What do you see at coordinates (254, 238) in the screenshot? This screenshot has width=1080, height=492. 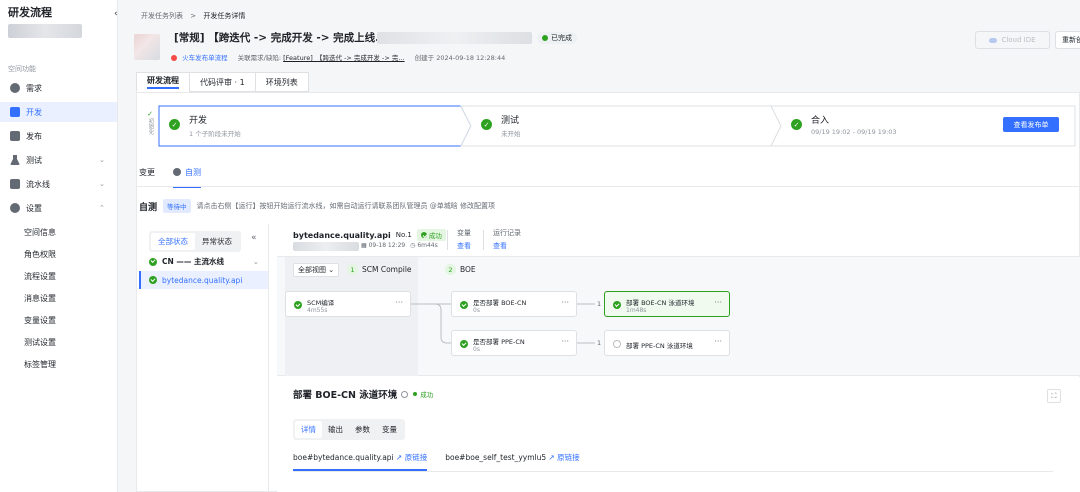 I see `collapse-panel-icon: «` at bounding box center [254, 238].